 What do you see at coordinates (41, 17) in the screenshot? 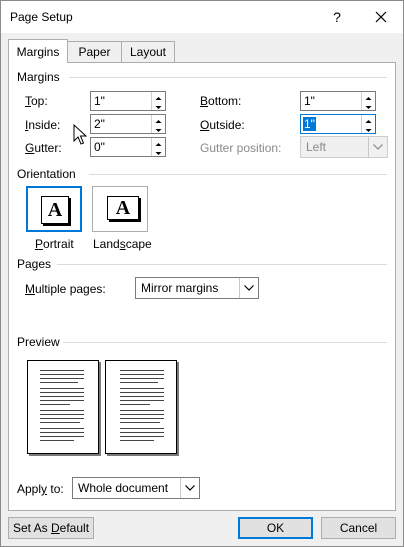
I see `window-title: Page Setup` at bounding box center [41, 17].